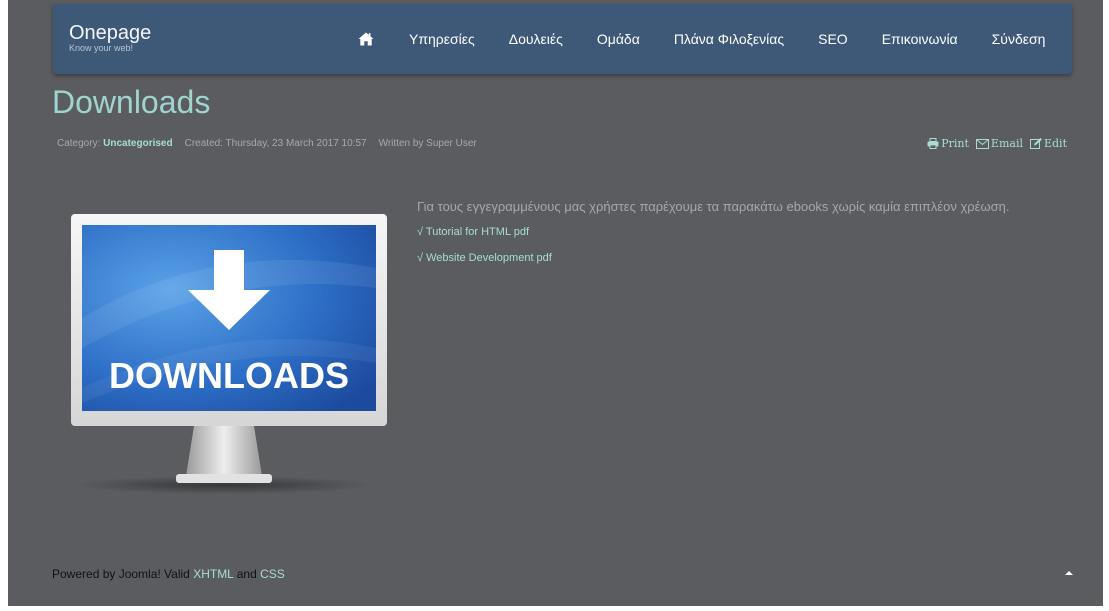 The width and height of the screenshot is (1109, 611). Describe the element at coordinates (131, 102) in the screenshot. I see `page-title: Downloads` at that location.